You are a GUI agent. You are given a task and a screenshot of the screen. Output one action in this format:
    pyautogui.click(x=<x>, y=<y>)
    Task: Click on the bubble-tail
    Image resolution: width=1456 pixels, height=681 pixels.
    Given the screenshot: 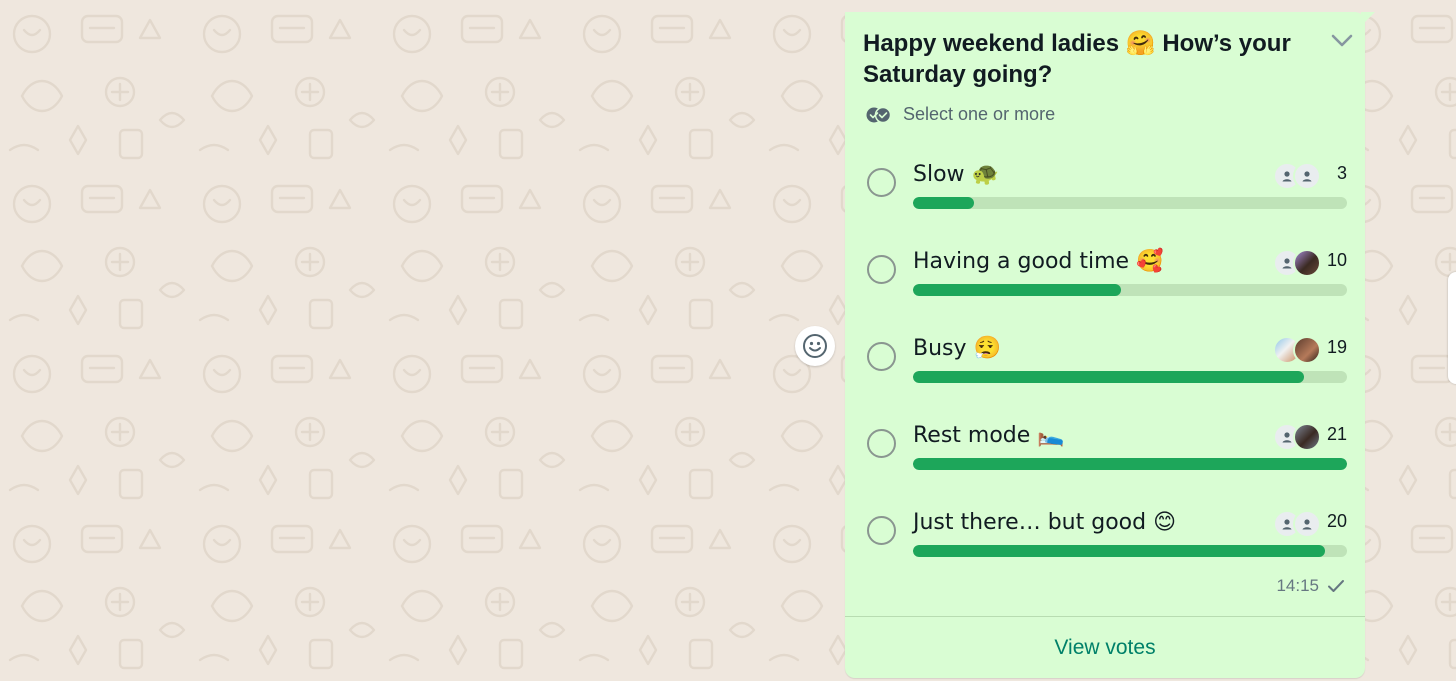 What is the action you would take?
    pyautogui.click(x=1368, y=19)
    